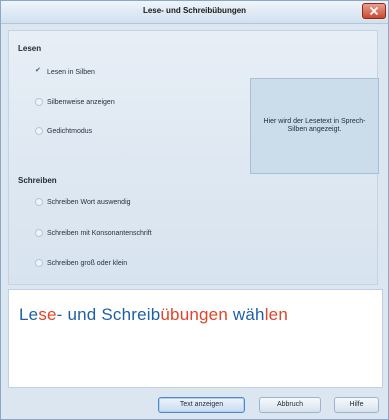 This screenshot has height=420, width=389. Describe the element at coordinates (99, 233) in the screenshot. I see `option-label: Schreiben mit Konsonantenschrift` at that location.